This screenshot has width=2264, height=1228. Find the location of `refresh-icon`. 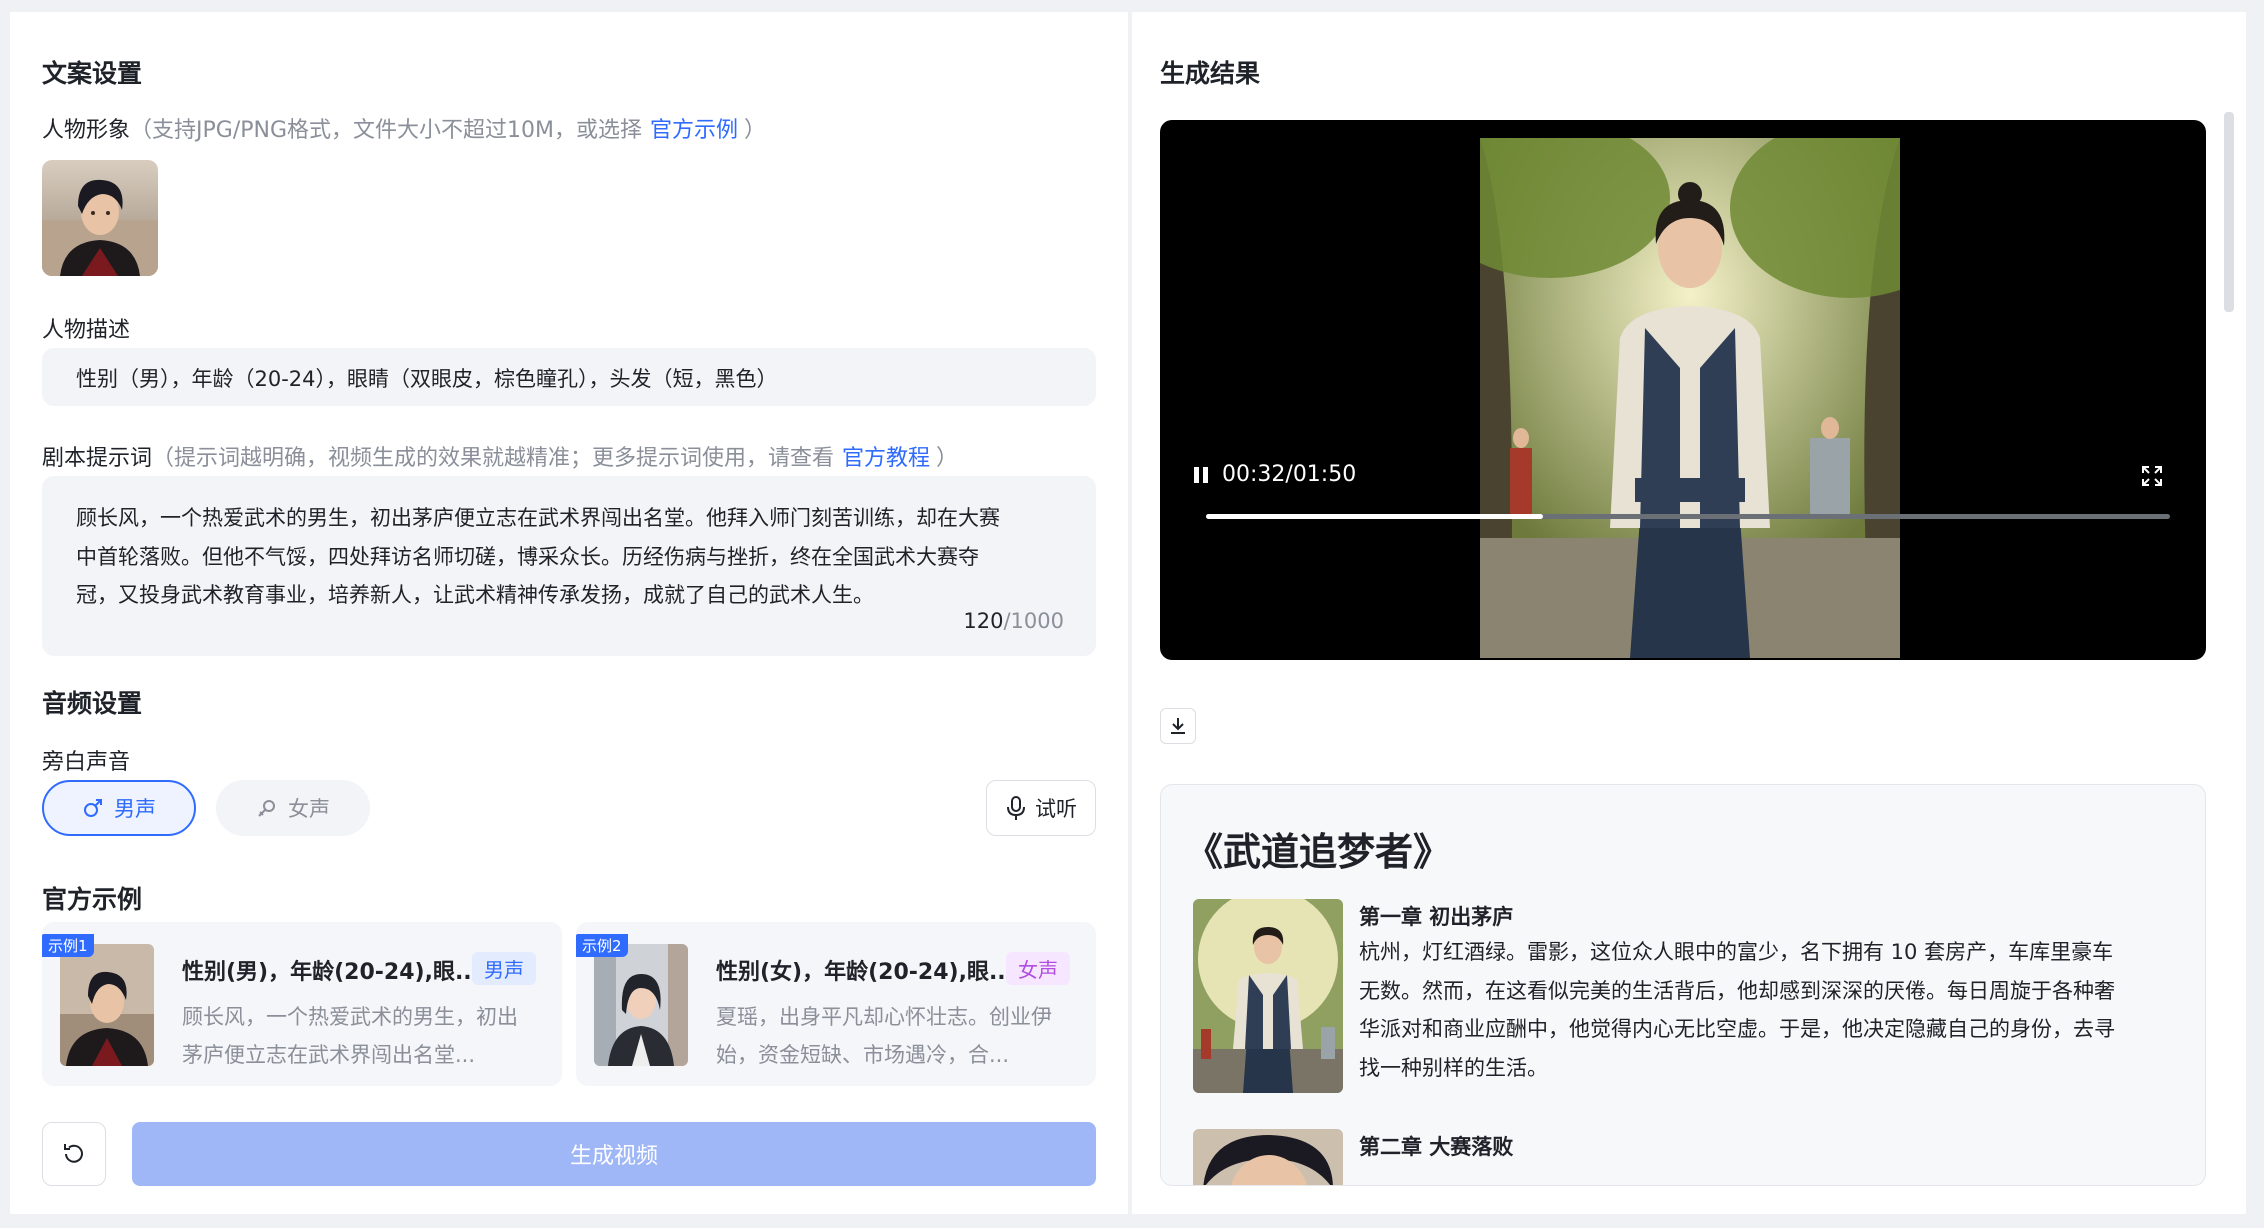

refresh-icon is located at coordinates (73, 1153).